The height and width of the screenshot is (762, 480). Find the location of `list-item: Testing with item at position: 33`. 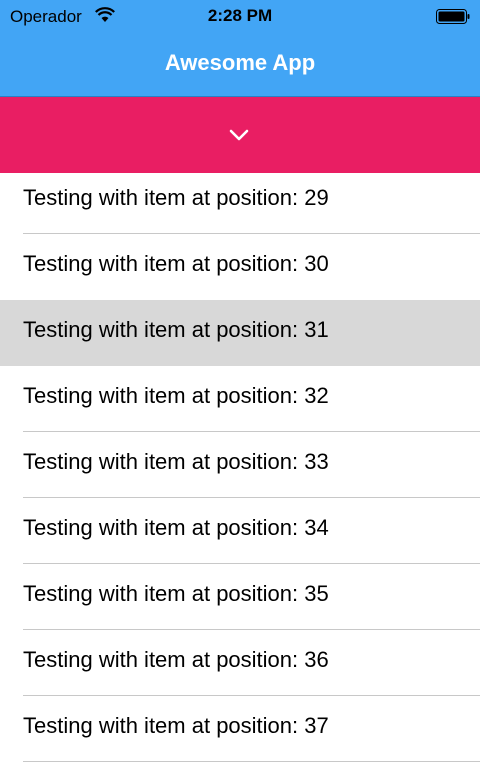

list-item: Testing with item at position: 33 is located at coordinates (240, 465).